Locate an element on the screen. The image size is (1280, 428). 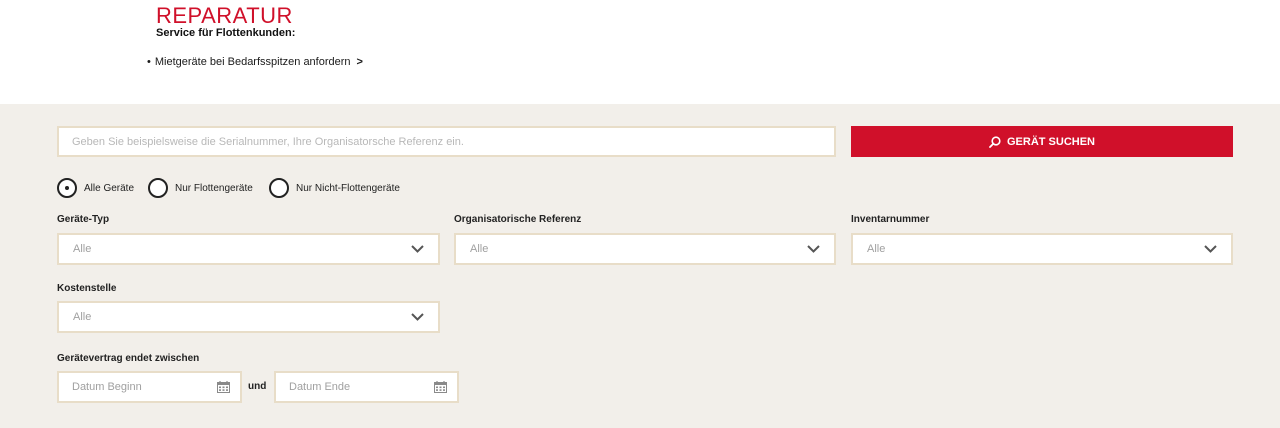
org-reference-label: Organisatorische Referenz is located at coordinates (518, 219).